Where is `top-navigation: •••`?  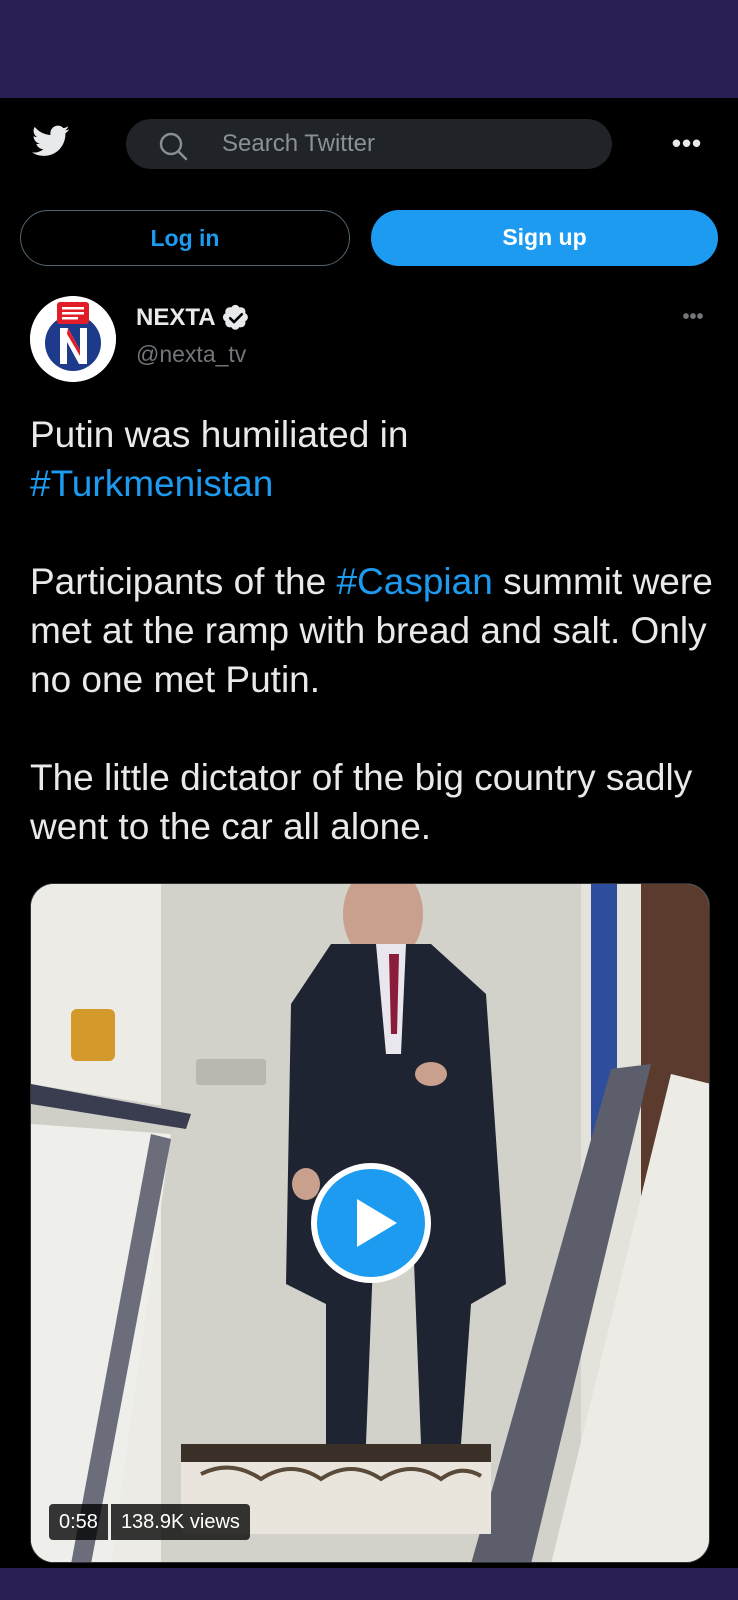 top-navigation: ••• is located at coordinates (369, 144).